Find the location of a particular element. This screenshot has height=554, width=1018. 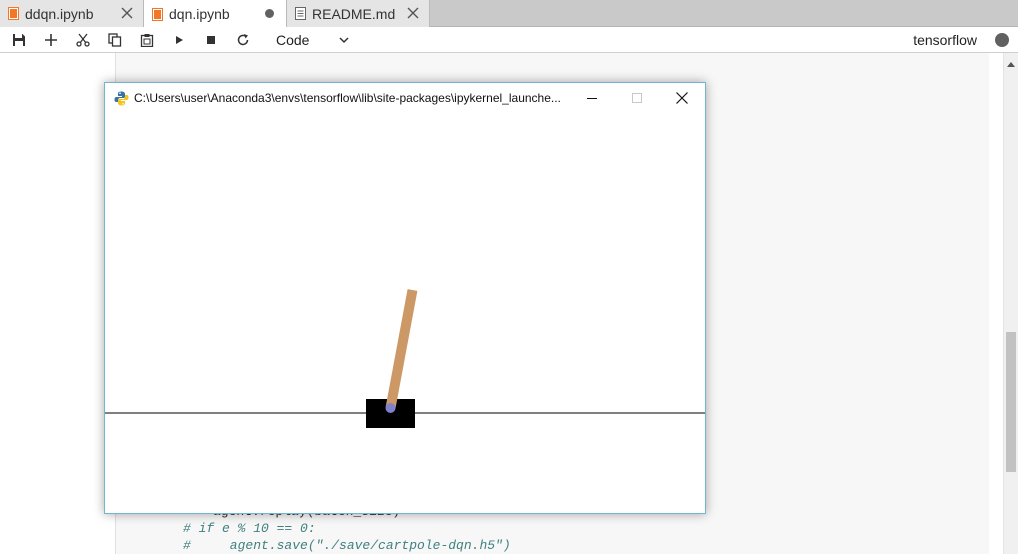

kernel-status-icon is located at coordinates (1002, 40).